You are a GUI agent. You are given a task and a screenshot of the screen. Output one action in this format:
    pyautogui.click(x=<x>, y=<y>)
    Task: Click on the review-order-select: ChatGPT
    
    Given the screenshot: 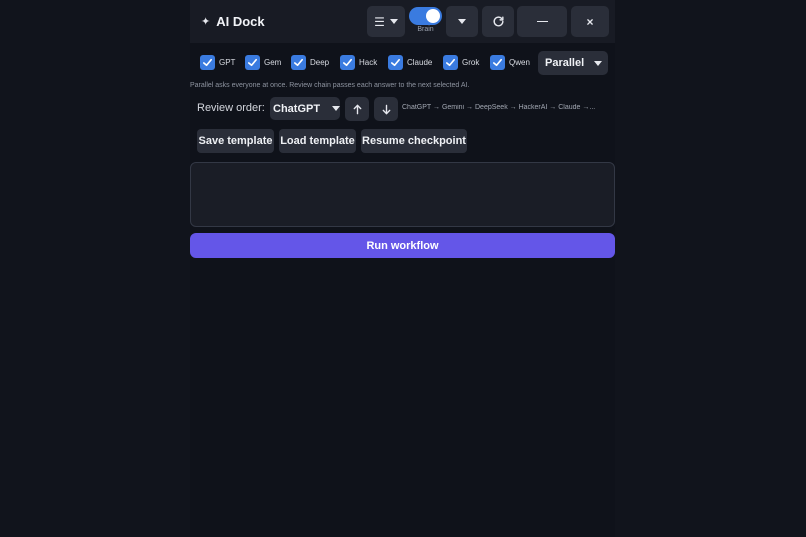 What is the action you would take?
    pyautogui.click(x=305, y=108)
    